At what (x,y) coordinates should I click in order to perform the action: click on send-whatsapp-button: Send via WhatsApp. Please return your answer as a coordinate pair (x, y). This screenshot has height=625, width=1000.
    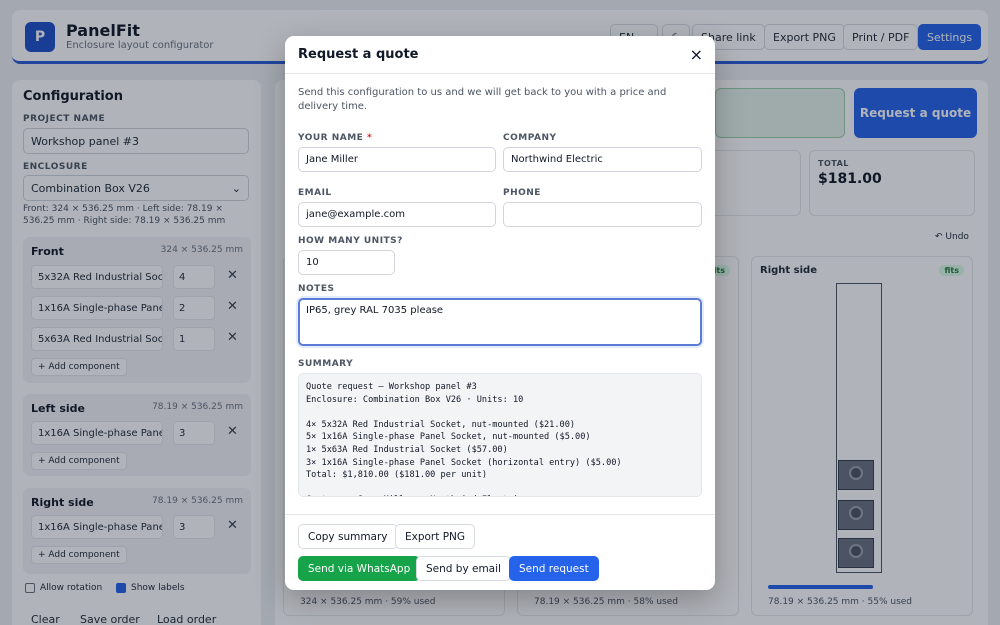
    Looking at the image, I should click on (359, 568).